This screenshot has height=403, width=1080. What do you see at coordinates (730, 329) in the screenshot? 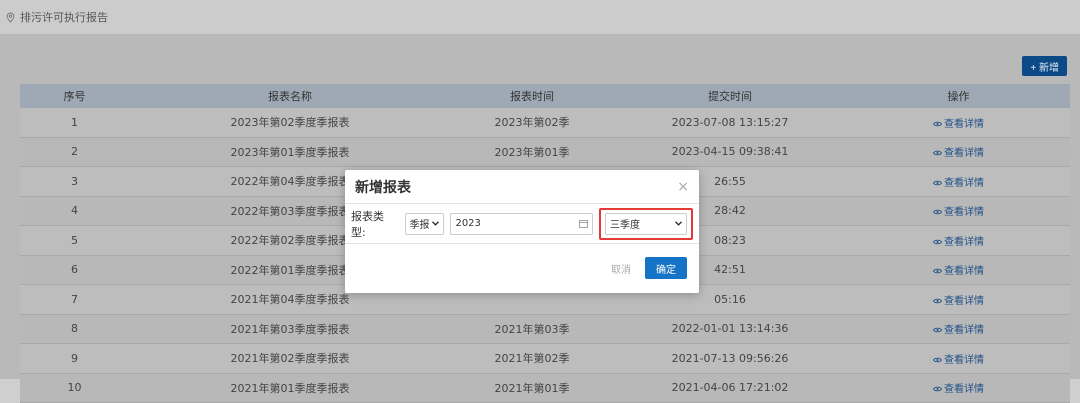
I see `cell-submitted-time: 2022-01-01 13:14:36` at bounding box center [730, 329].